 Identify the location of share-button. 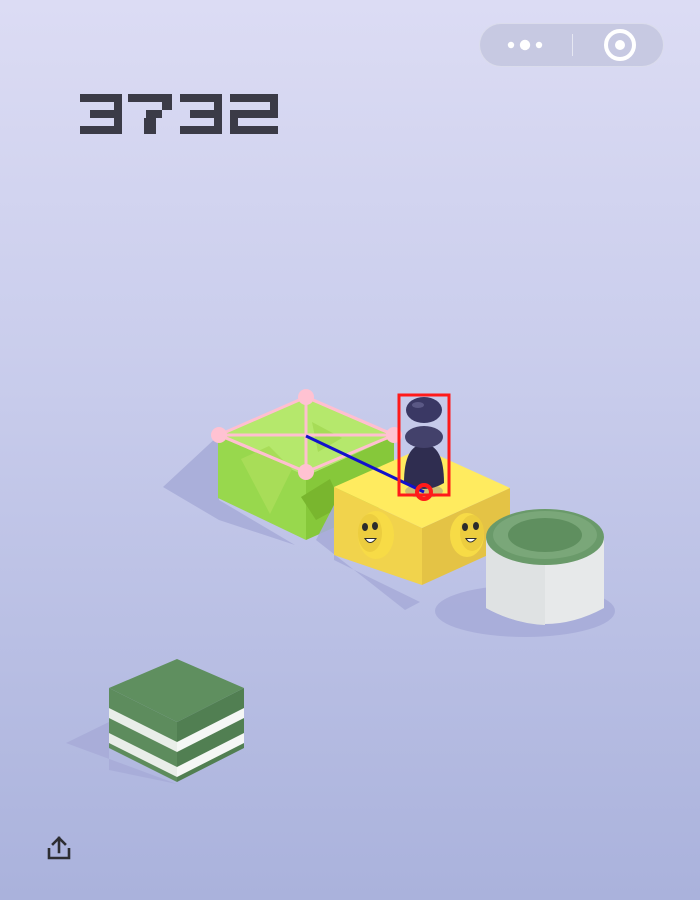
(59, 848).